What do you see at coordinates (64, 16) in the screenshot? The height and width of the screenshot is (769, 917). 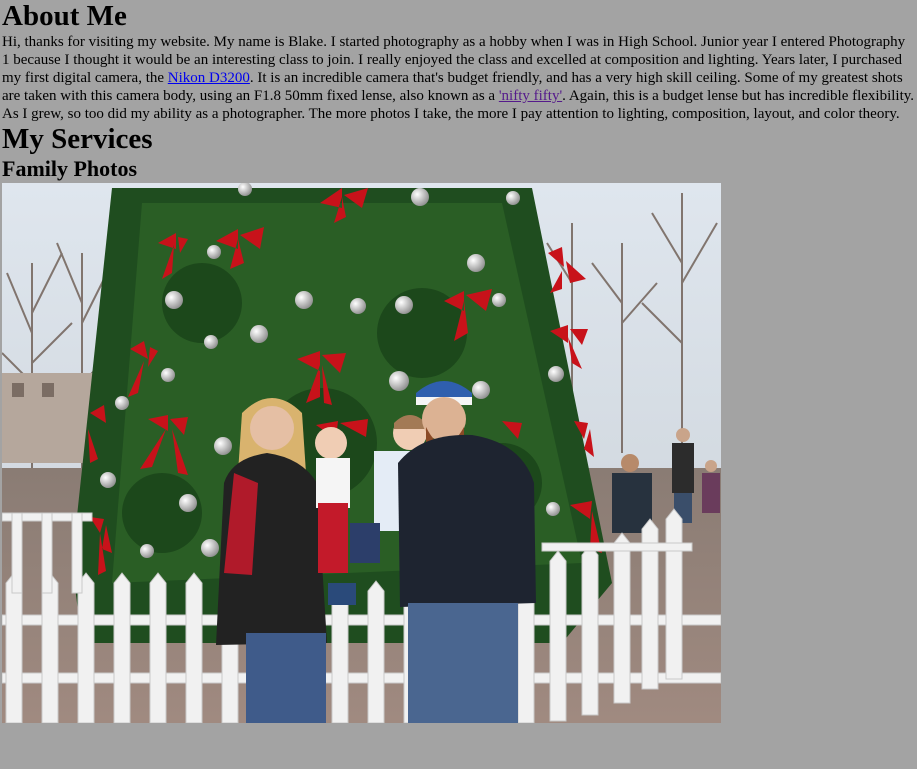 I see `about-heading: About Me` at bounding box center [64, 16].